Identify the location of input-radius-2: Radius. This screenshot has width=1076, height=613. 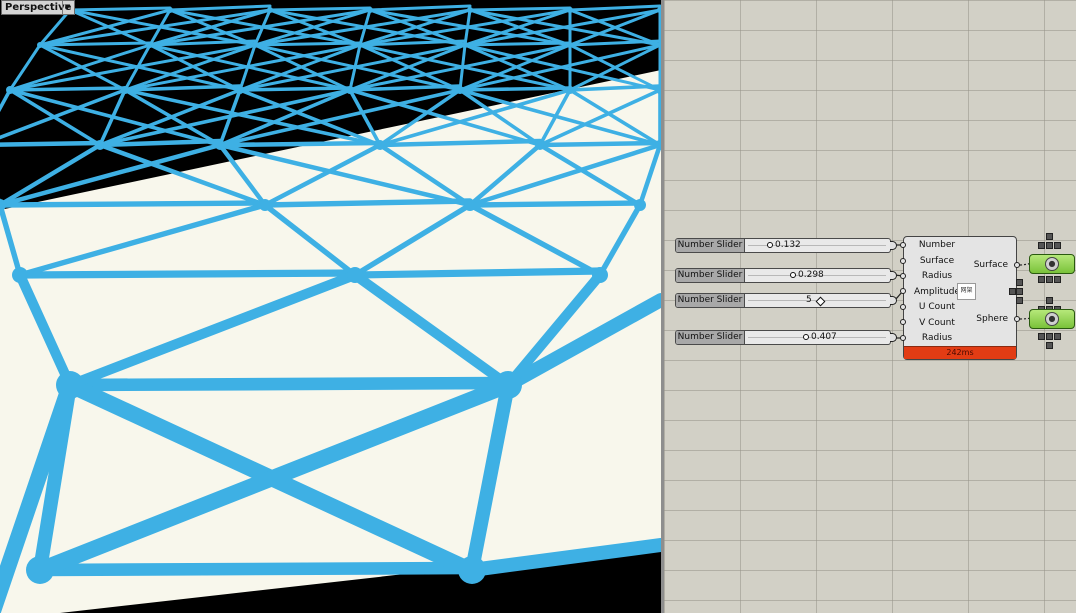
(937, 338).